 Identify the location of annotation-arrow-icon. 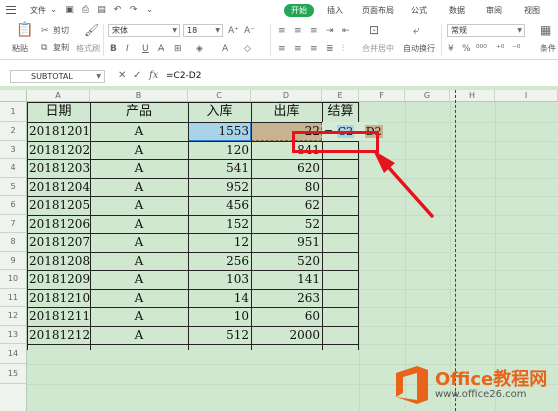
(403, 184).